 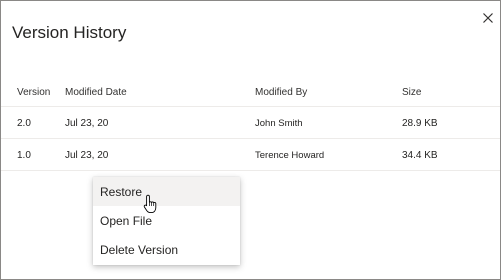 I want to click on menu-item-restore: Restore, so click(x=166, y=191).